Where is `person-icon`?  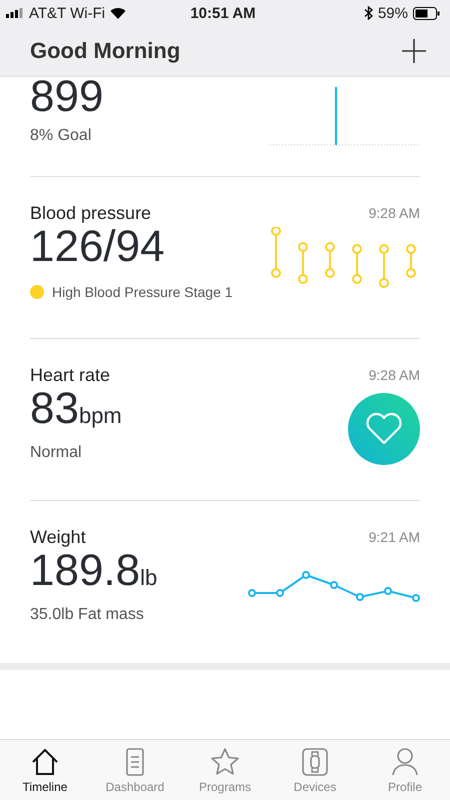
person-icon is located at coordinates (405, 762).